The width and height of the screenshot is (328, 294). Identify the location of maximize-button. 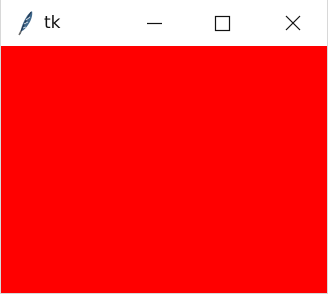
(222, 23).